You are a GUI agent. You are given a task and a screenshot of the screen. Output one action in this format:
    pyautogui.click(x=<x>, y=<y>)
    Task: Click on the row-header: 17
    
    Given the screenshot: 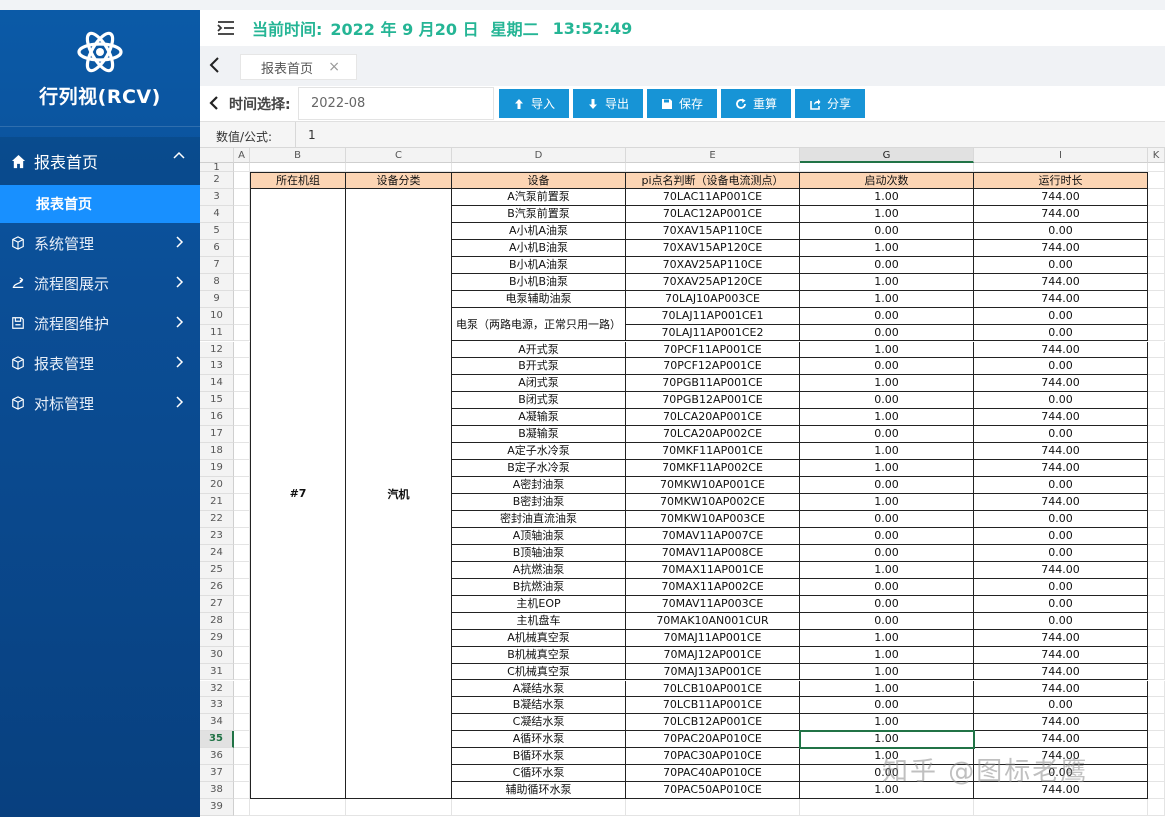 What is the action you would take?
    pyautogui.click(x=217, y=435)
    